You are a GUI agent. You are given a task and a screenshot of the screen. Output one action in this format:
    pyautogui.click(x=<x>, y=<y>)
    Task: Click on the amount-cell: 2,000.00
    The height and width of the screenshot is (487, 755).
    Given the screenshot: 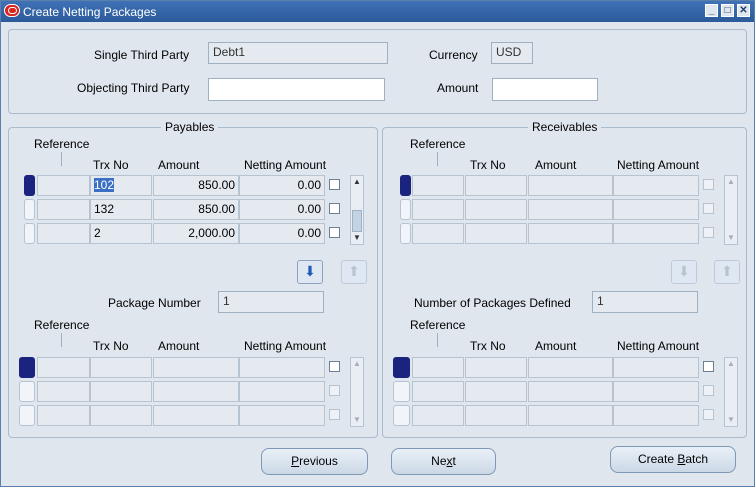 What is the action you would take?
    pyautogui.click(x=196, y=233)
    